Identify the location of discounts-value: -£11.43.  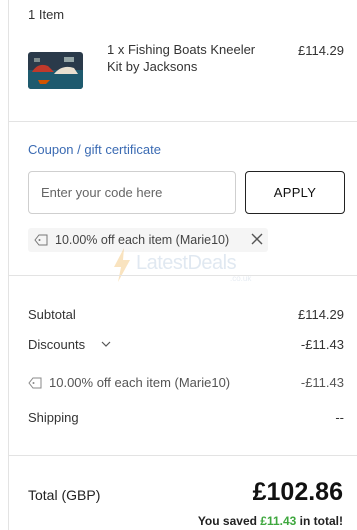
(322, 344).